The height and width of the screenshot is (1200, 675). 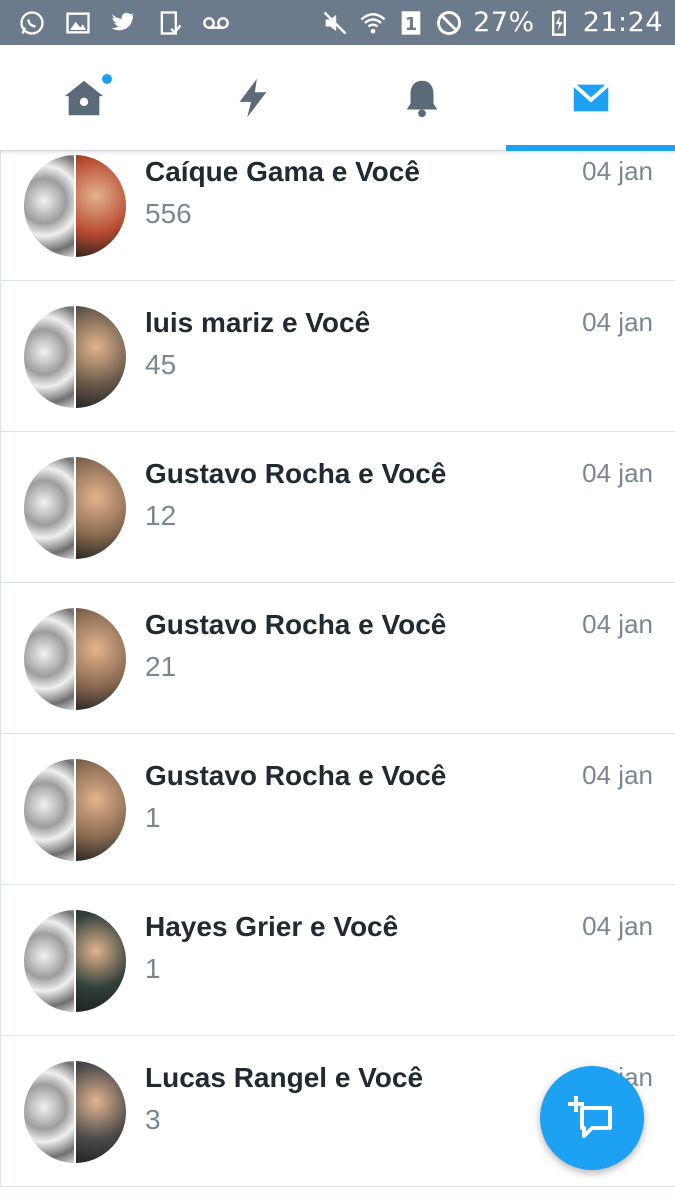 What do you see at coordinates (216, 23) in the screenshot?
I see `voicemail-icon` at bounding box center [216, 23].